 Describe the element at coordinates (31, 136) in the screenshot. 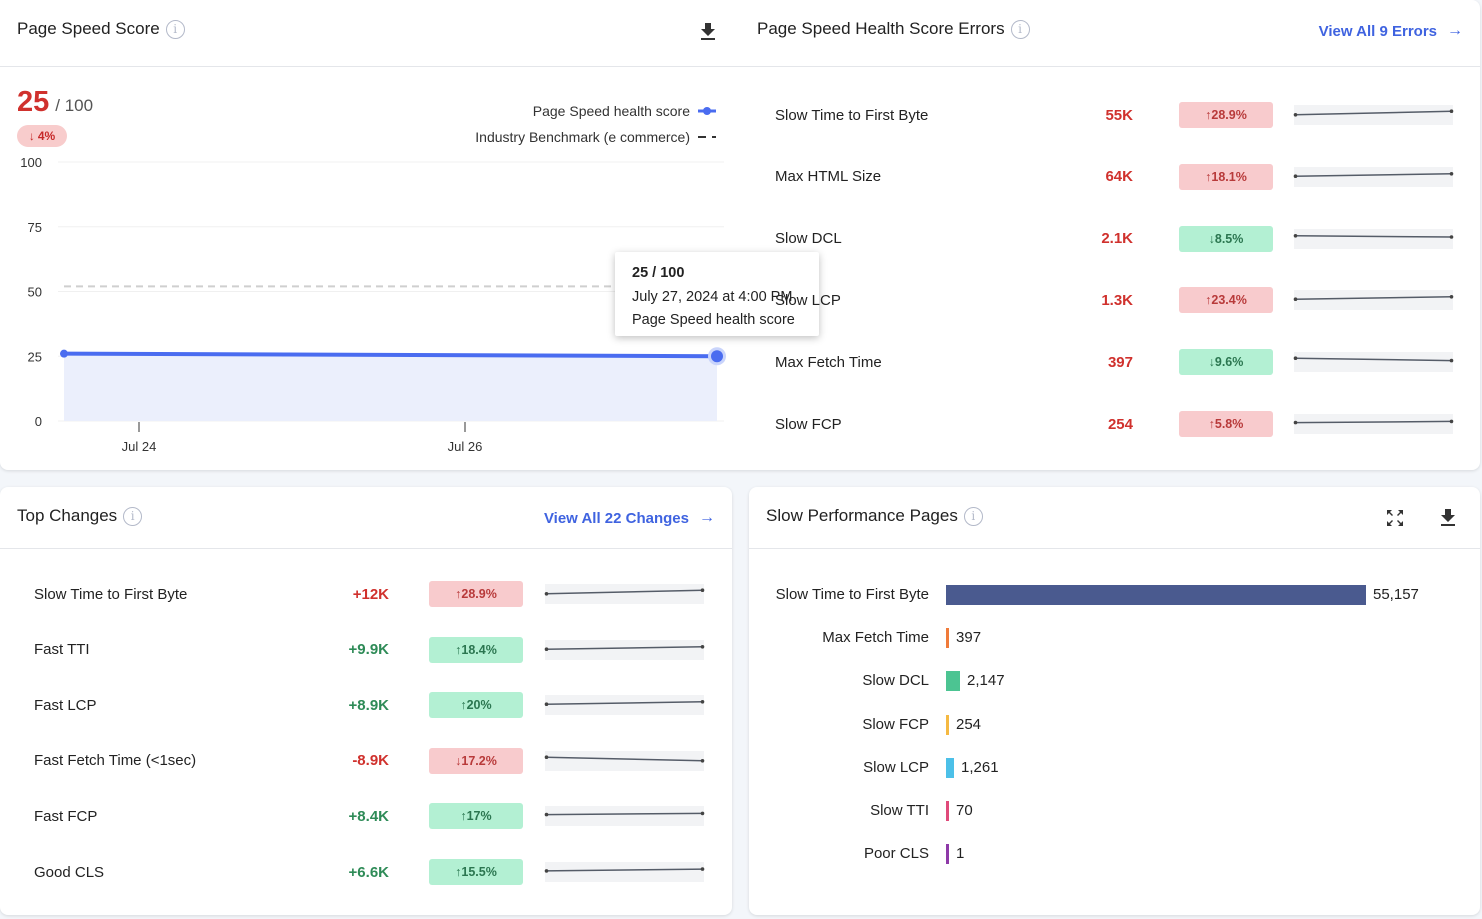

I see `arrow-down-icon: ↓` at that location.